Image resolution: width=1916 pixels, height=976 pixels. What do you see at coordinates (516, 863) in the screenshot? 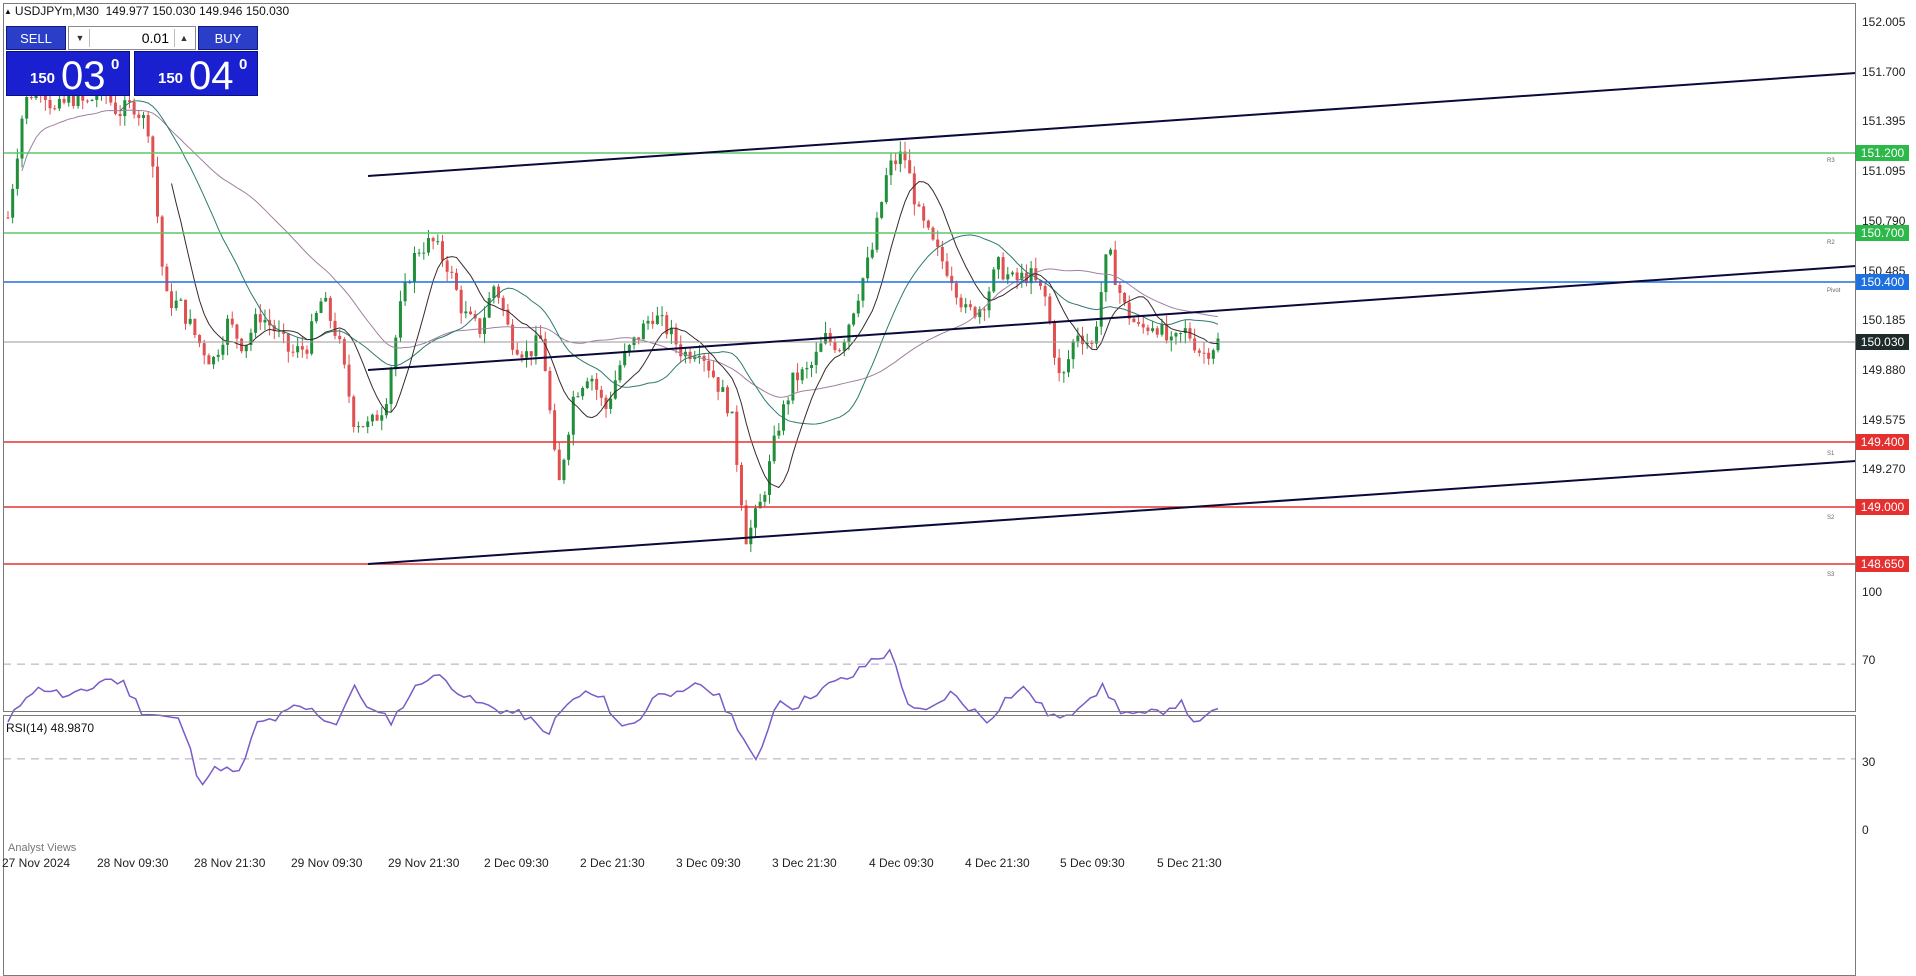
I see `time-axis-label: 2 Dec 09:30` at bounding box center [516, 863].